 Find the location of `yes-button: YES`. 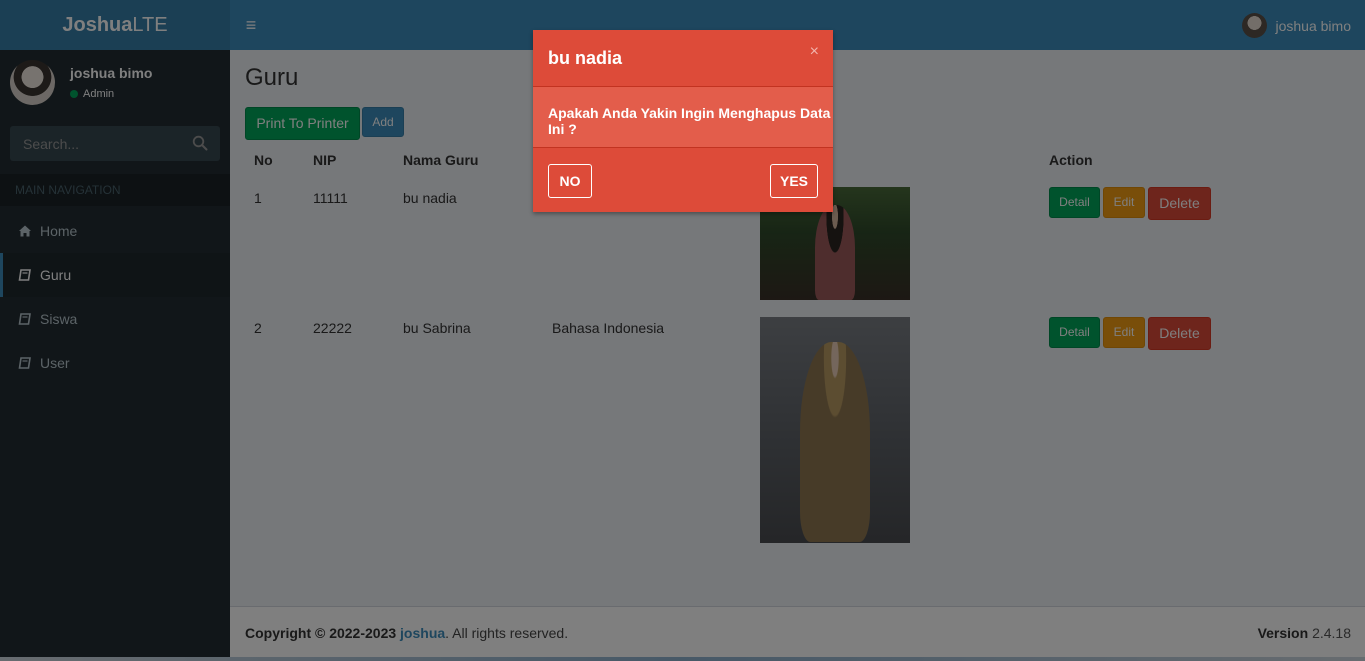

yes-button: YES is located at coordinates (794, 181).